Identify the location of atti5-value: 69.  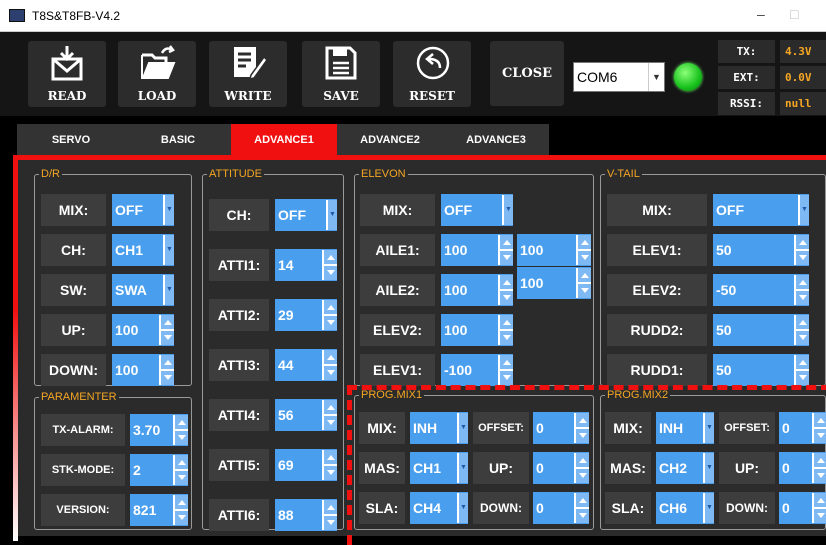
(286, 465).